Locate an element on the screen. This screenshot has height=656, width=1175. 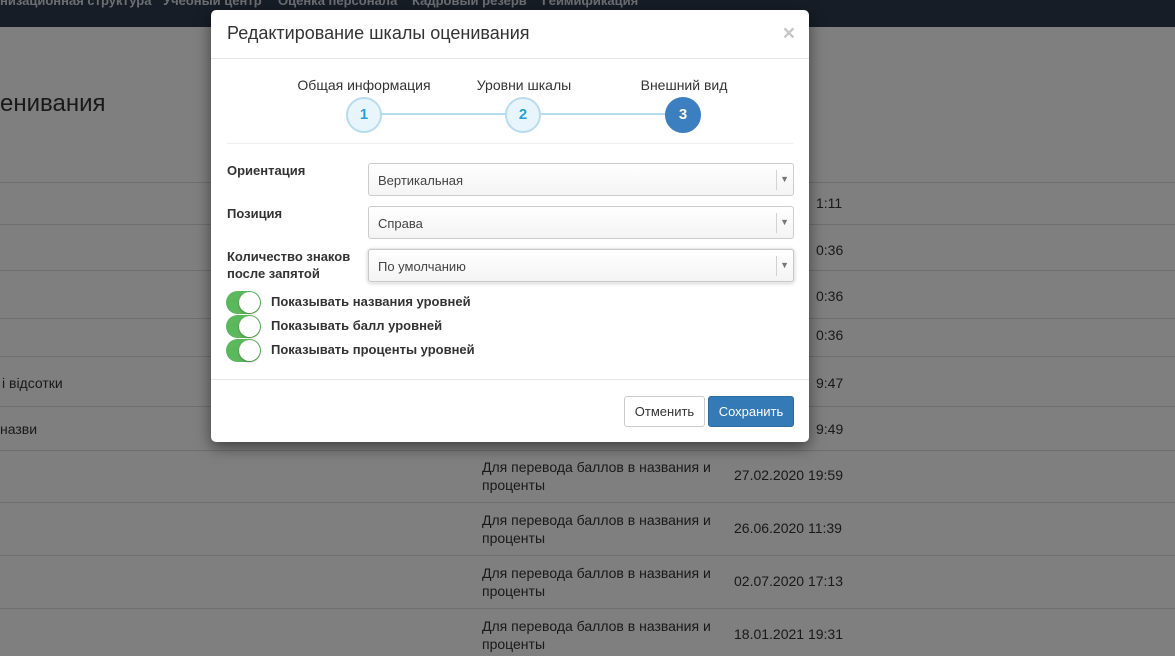
modal-footer: Отменить Сохранить is located at coordinates (510, 410).